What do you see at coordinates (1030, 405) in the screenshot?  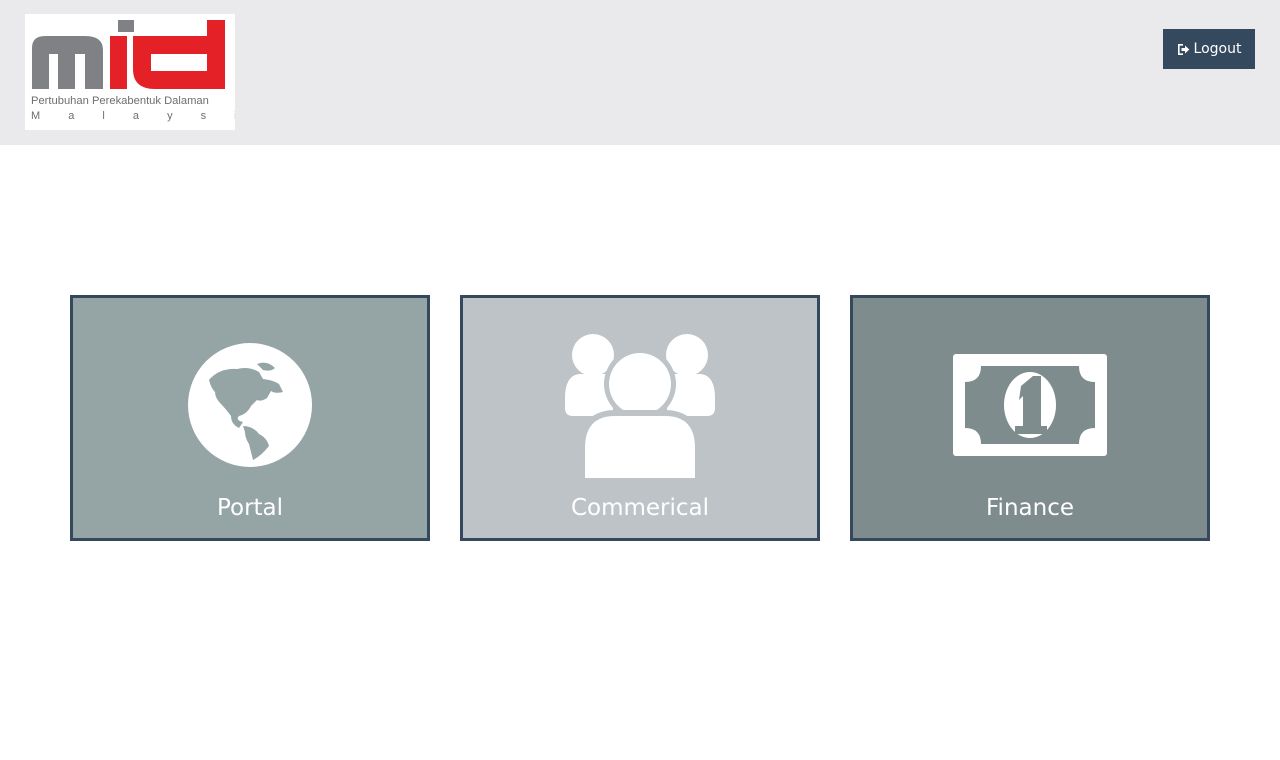 I see `money-icon` at bounding box center [1030, 405].